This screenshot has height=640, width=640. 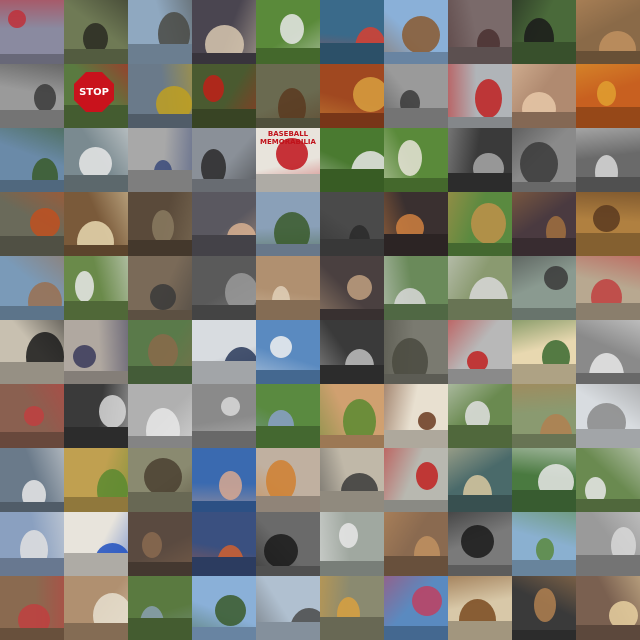 What do you see at coordinates (288, 160) in the screenshot?
I see `collage-tile: BASEBALL MEMORABILIA` at bounding box center [288, 160].